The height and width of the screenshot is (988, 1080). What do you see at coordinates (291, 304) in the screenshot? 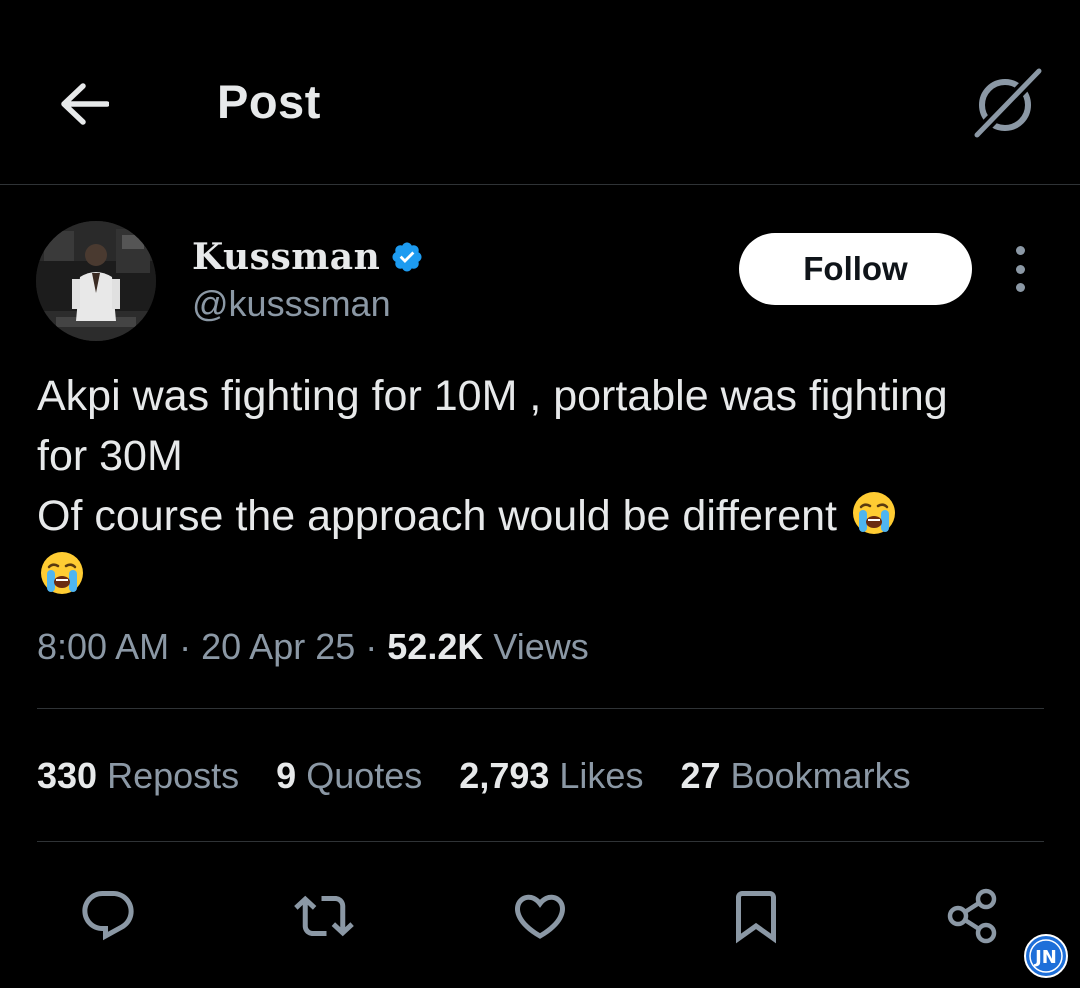
I see `author-handle: @kusssman` at bounding box center [291, 304].